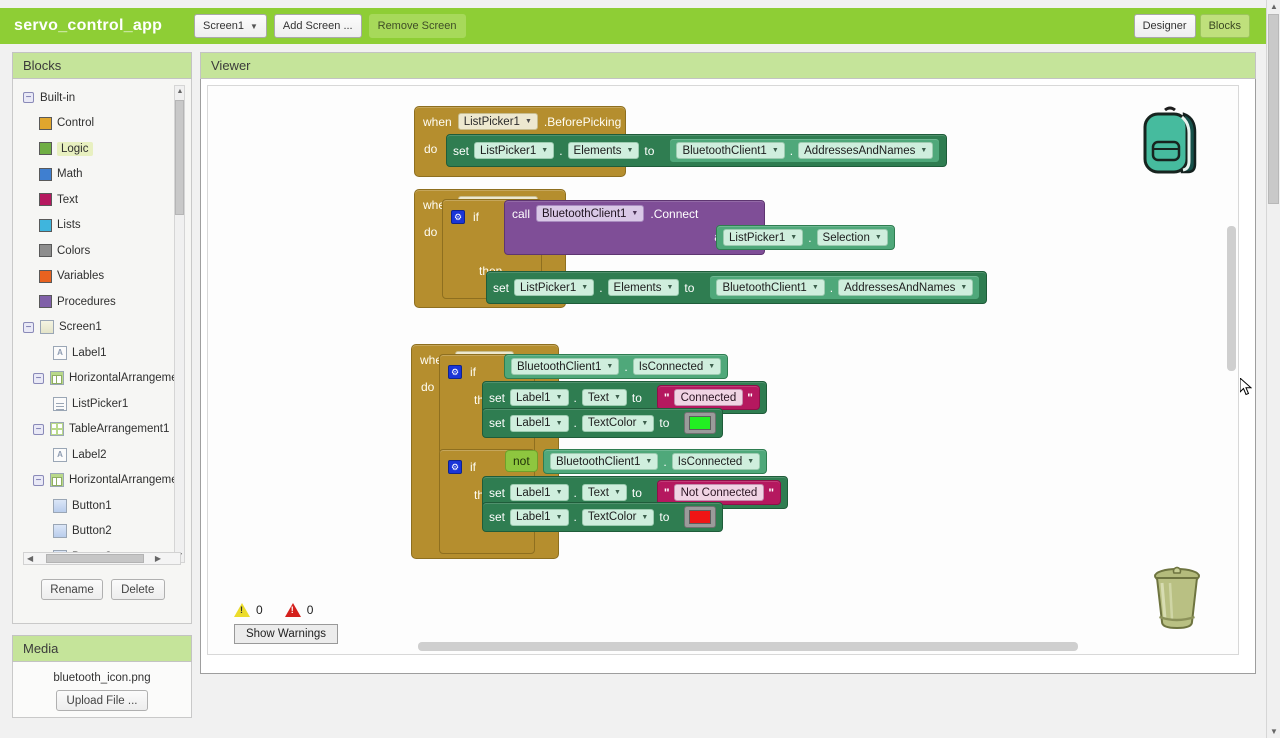 The height and width of the screenshot is (738, 1280). What do you see at coordinates (102, 678) in the screenshot?
I see `media-file-name: bluetooth_icon.png` at bounding box center [102, 678].